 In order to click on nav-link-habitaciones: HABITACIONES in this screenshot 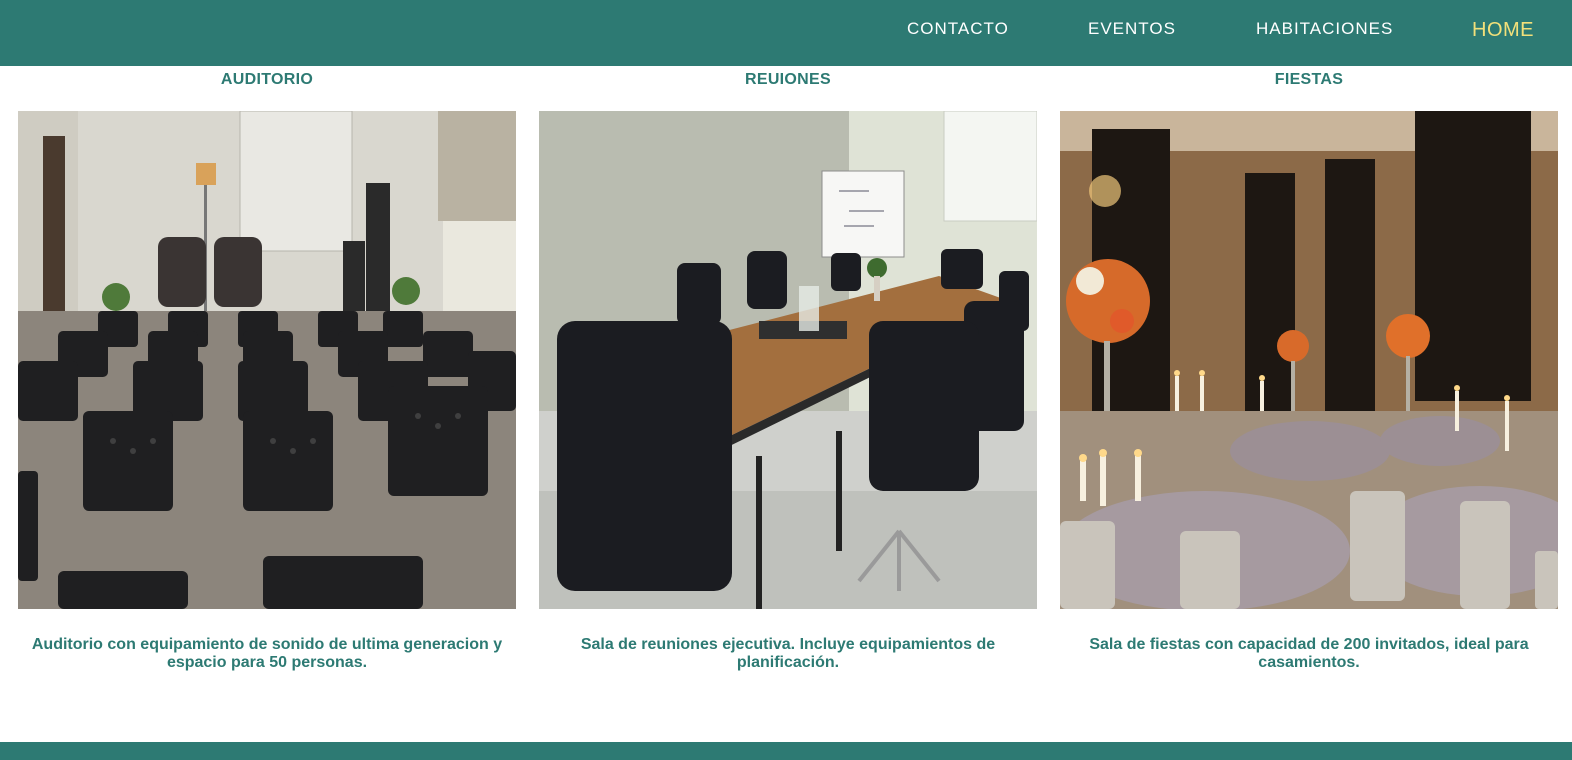, I will do `click(1324, 29)`.